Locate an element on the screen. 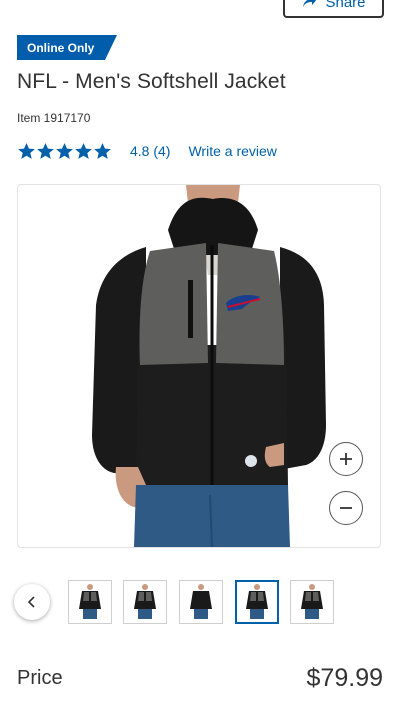  thumb-back is located at coordinates (201, 602).